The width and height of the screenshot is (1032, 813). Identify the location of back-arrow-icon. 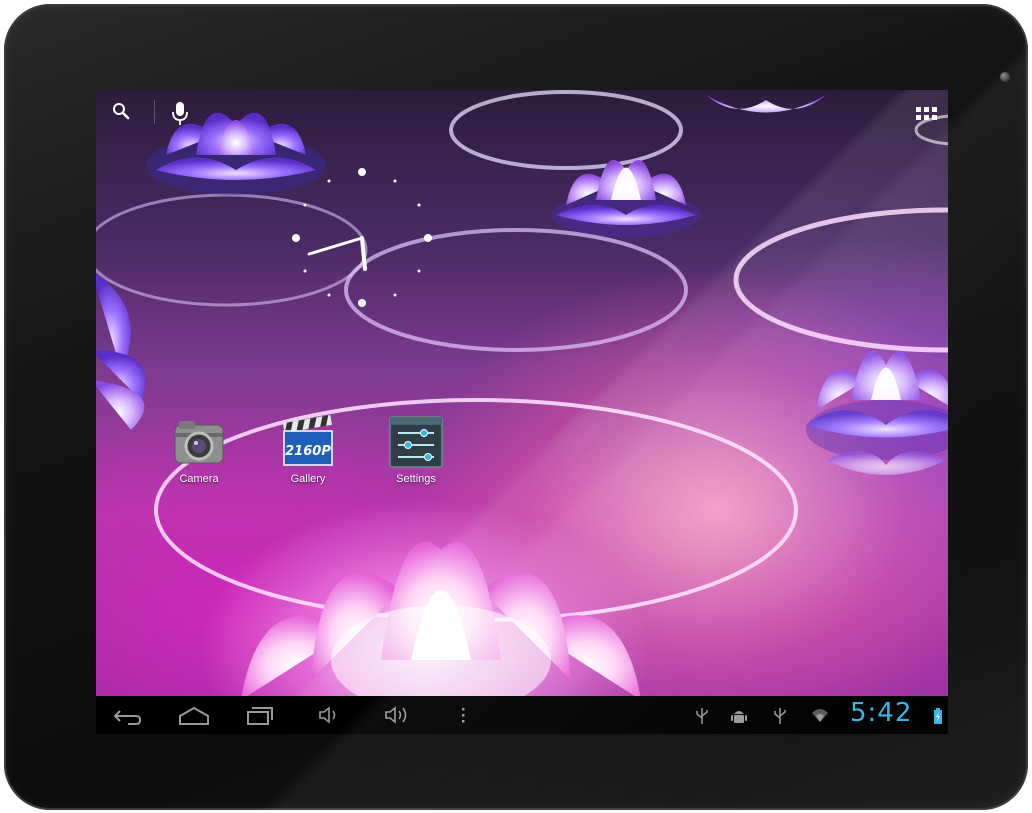
(126, 715).